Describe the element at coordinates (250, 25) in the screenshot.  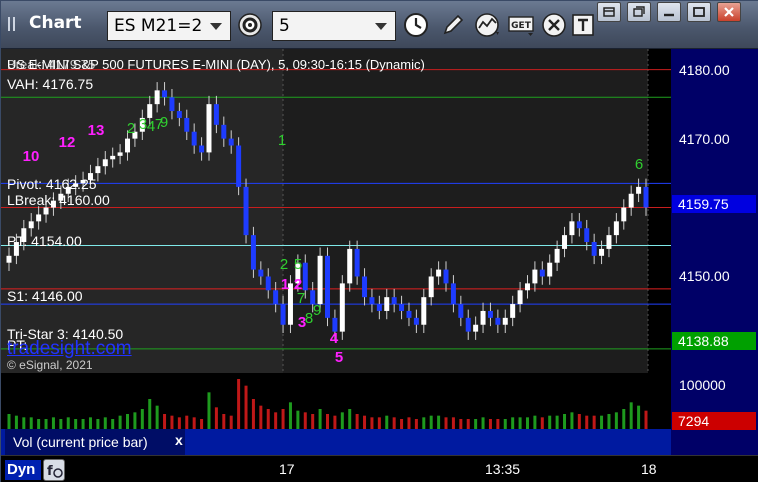
I see `symbol-settings-button` at that location.